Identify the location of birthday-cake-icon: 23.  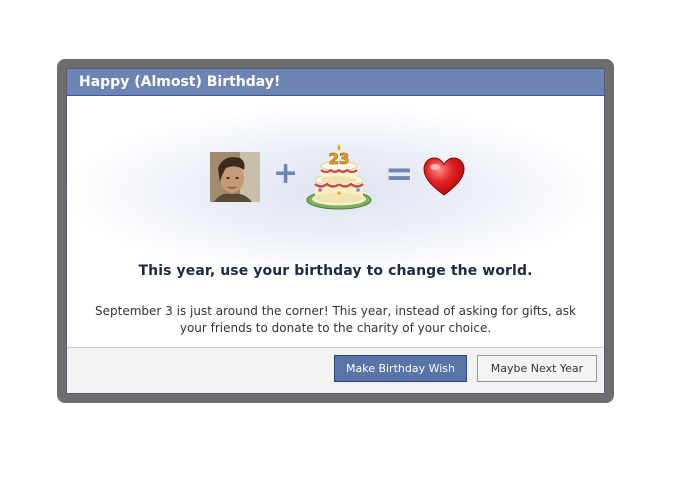
(339, 179).